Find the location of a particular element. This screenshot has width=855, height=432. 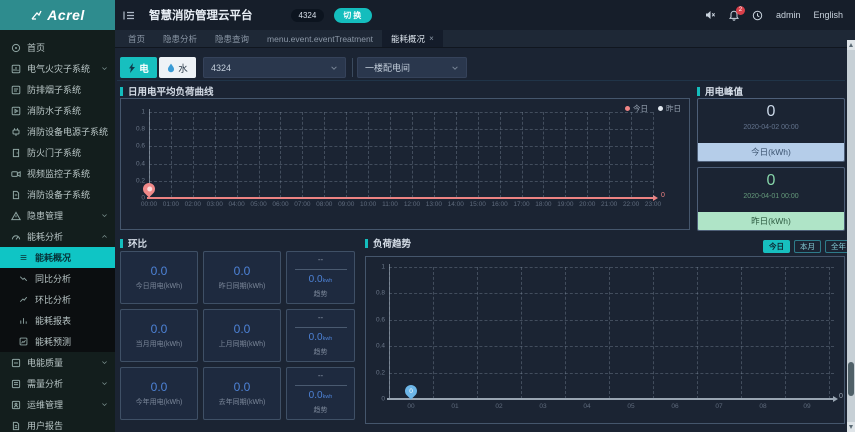

x-axis-tick-label: 04:00 is located at coordinates (236, 204).